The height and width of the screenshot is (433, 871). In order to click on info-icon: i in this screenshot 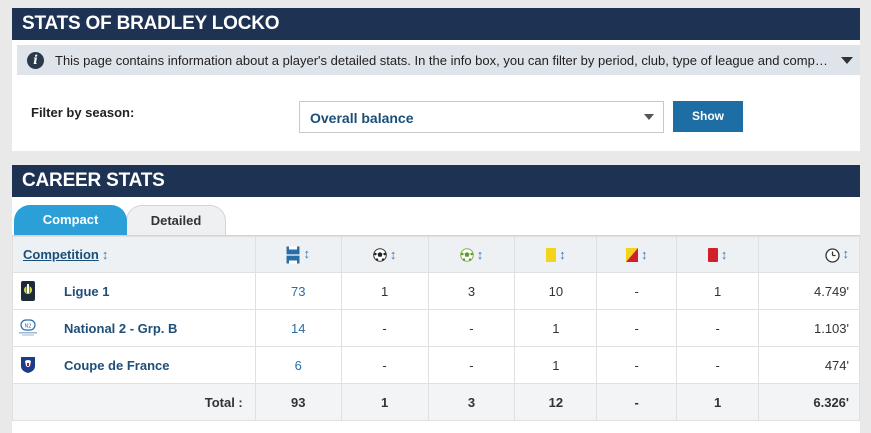, I will do `click(35, 60)`.